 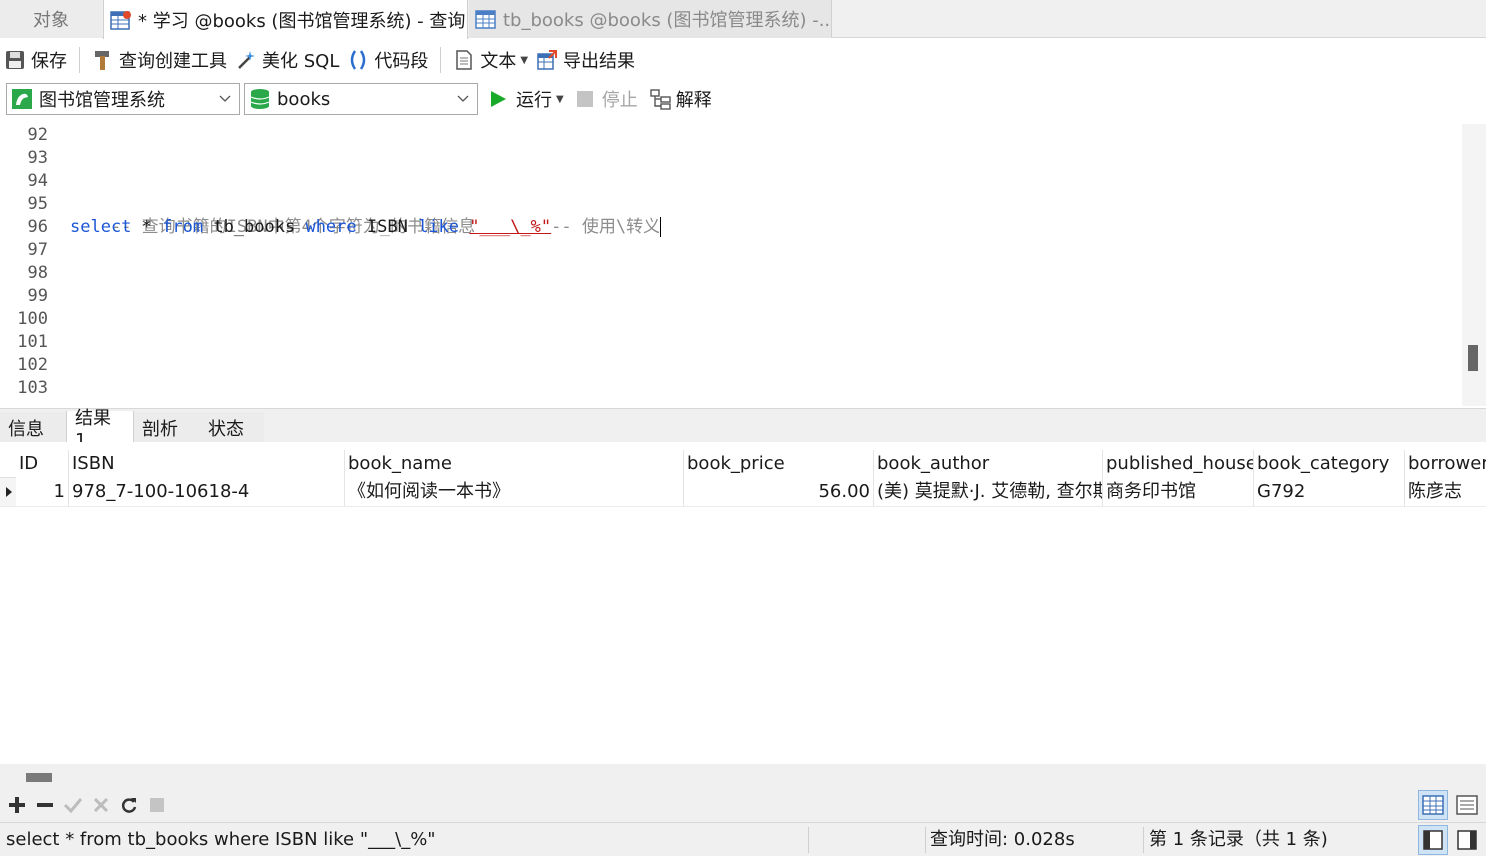 What do you see at coordinates (1002, 839) in the screenshot?
I see `status-query-time: 查询时间: 0.028s` at bounding box center [1002, 839].